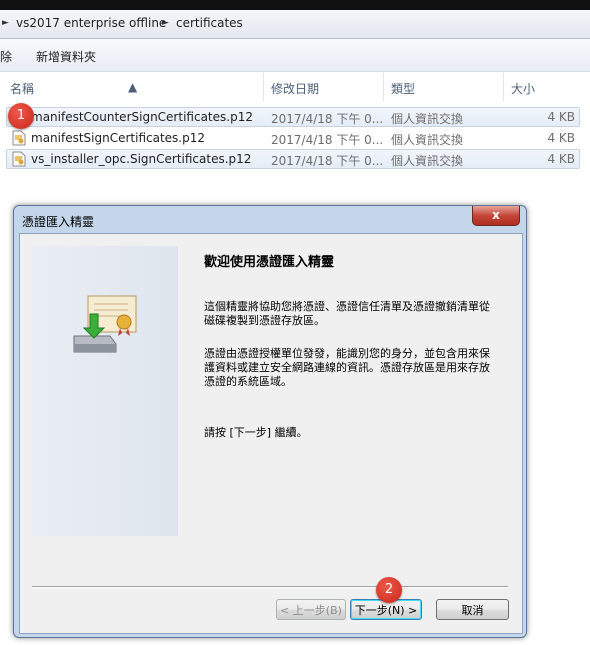 This screenshot has height=645, width=590. Describe the element at coordinates (6, 56) in the screenshot. I see `toolbar-item-partial: 除` at that location.